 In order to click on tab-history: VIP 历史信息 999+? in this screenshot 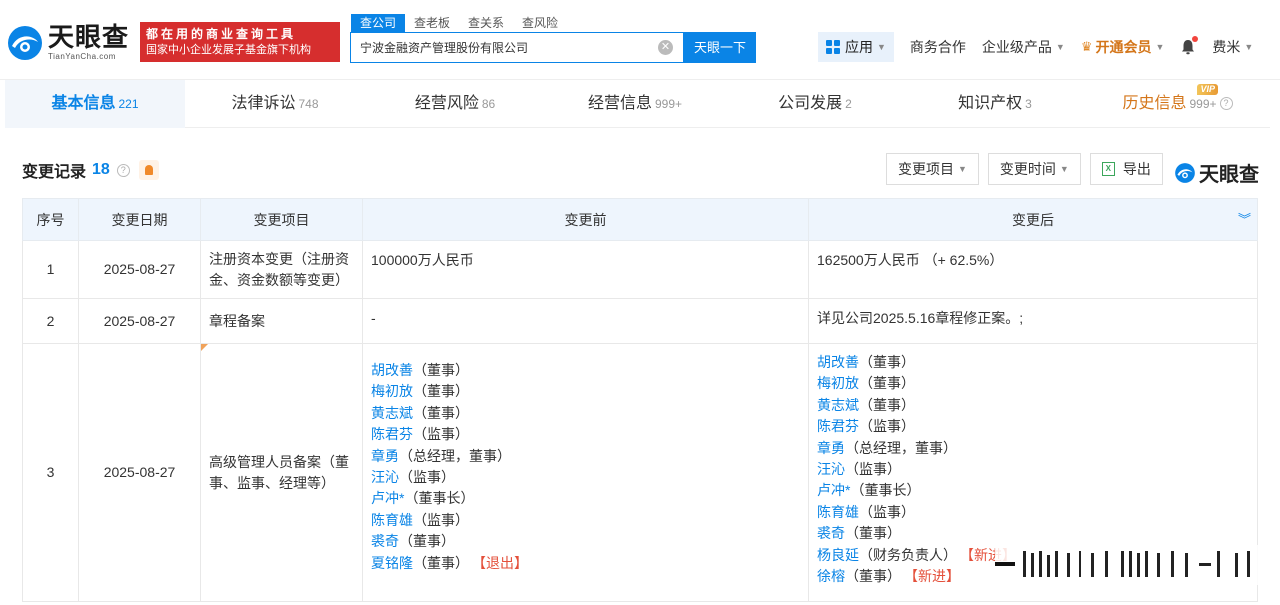, I will do `click(1177, 104)`.